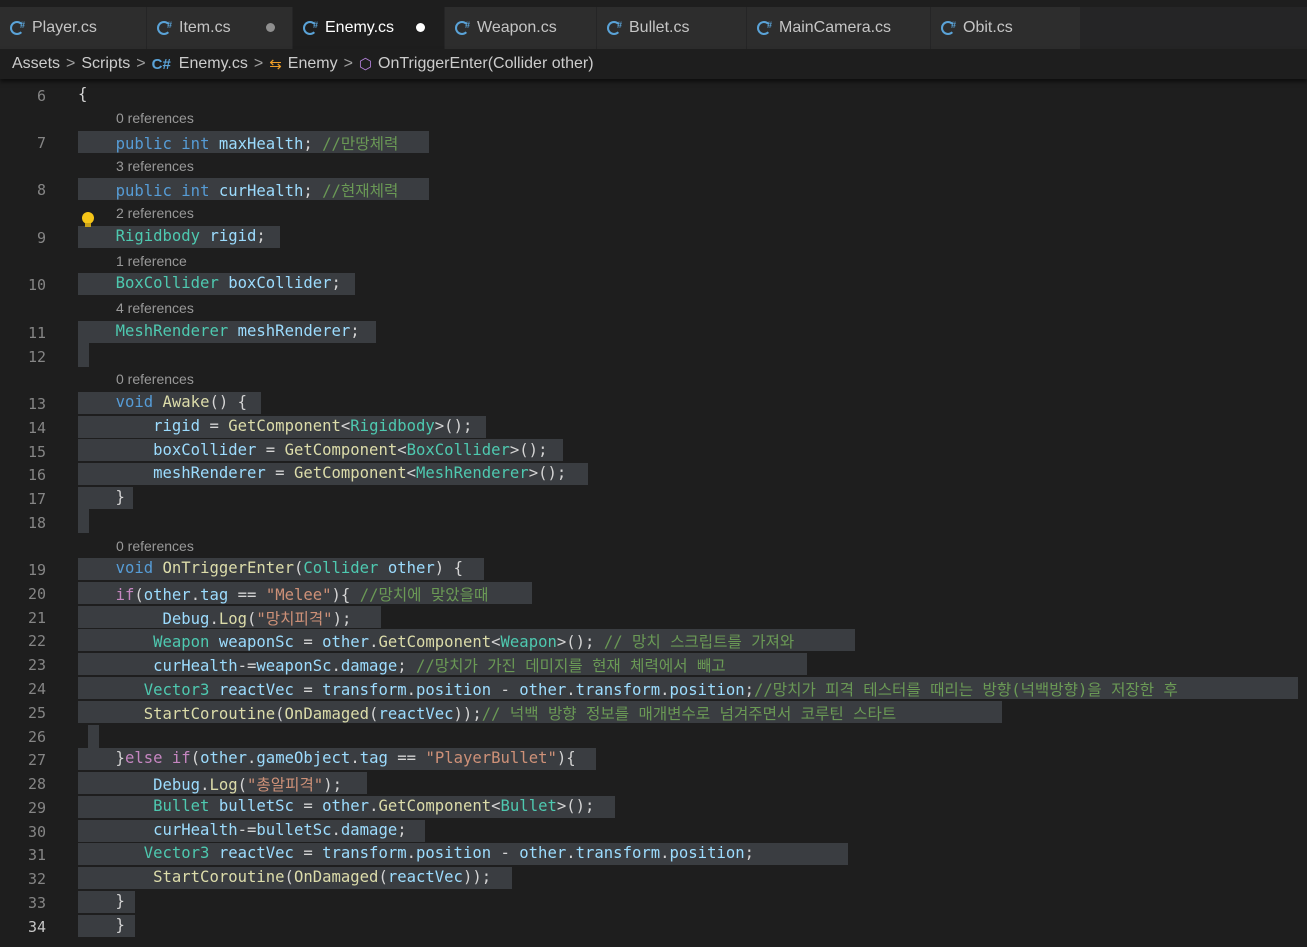  I want to click on code-lens-references: 2 references, so click(155, 213).